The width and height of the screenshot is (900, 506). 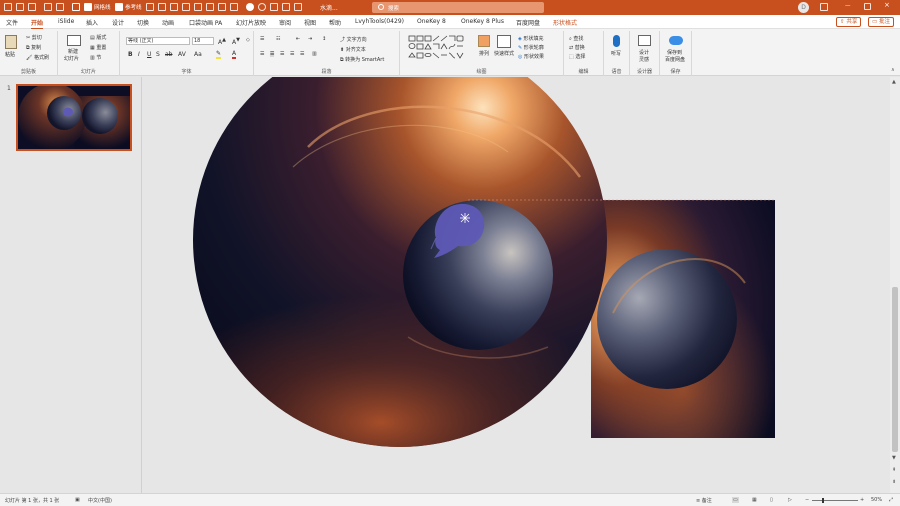 I want to click on font-color-icon: A, so click(x=234, y=54).